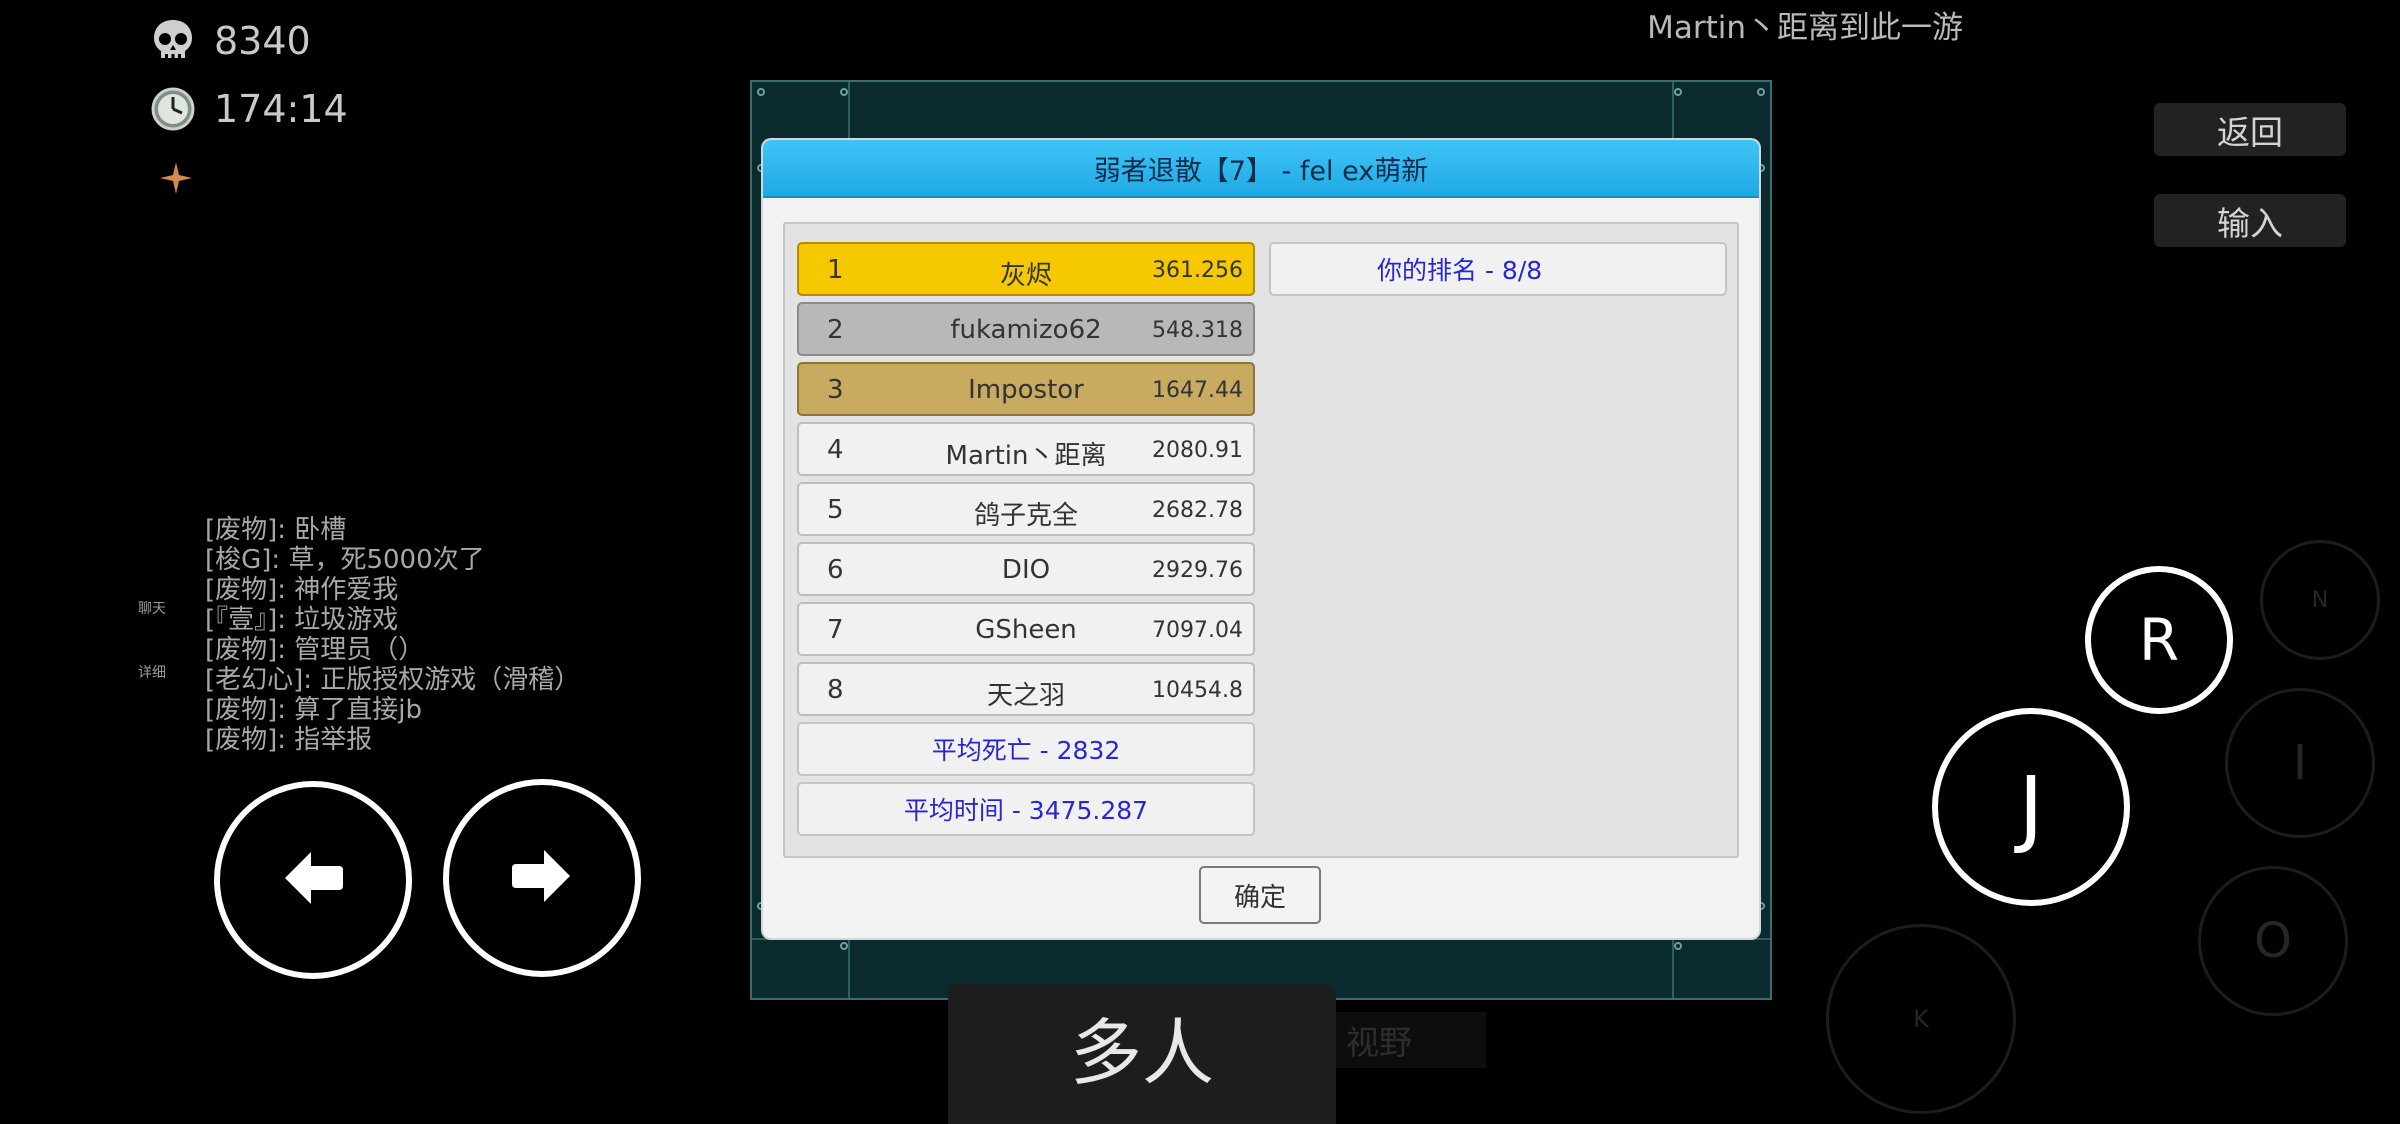 The width and height of the screenshot is (2400, 1124). What do you see at coordinates (2031, 807) in the screenshot?
I see `jump-button: J` at bounding box center [2031, 807].